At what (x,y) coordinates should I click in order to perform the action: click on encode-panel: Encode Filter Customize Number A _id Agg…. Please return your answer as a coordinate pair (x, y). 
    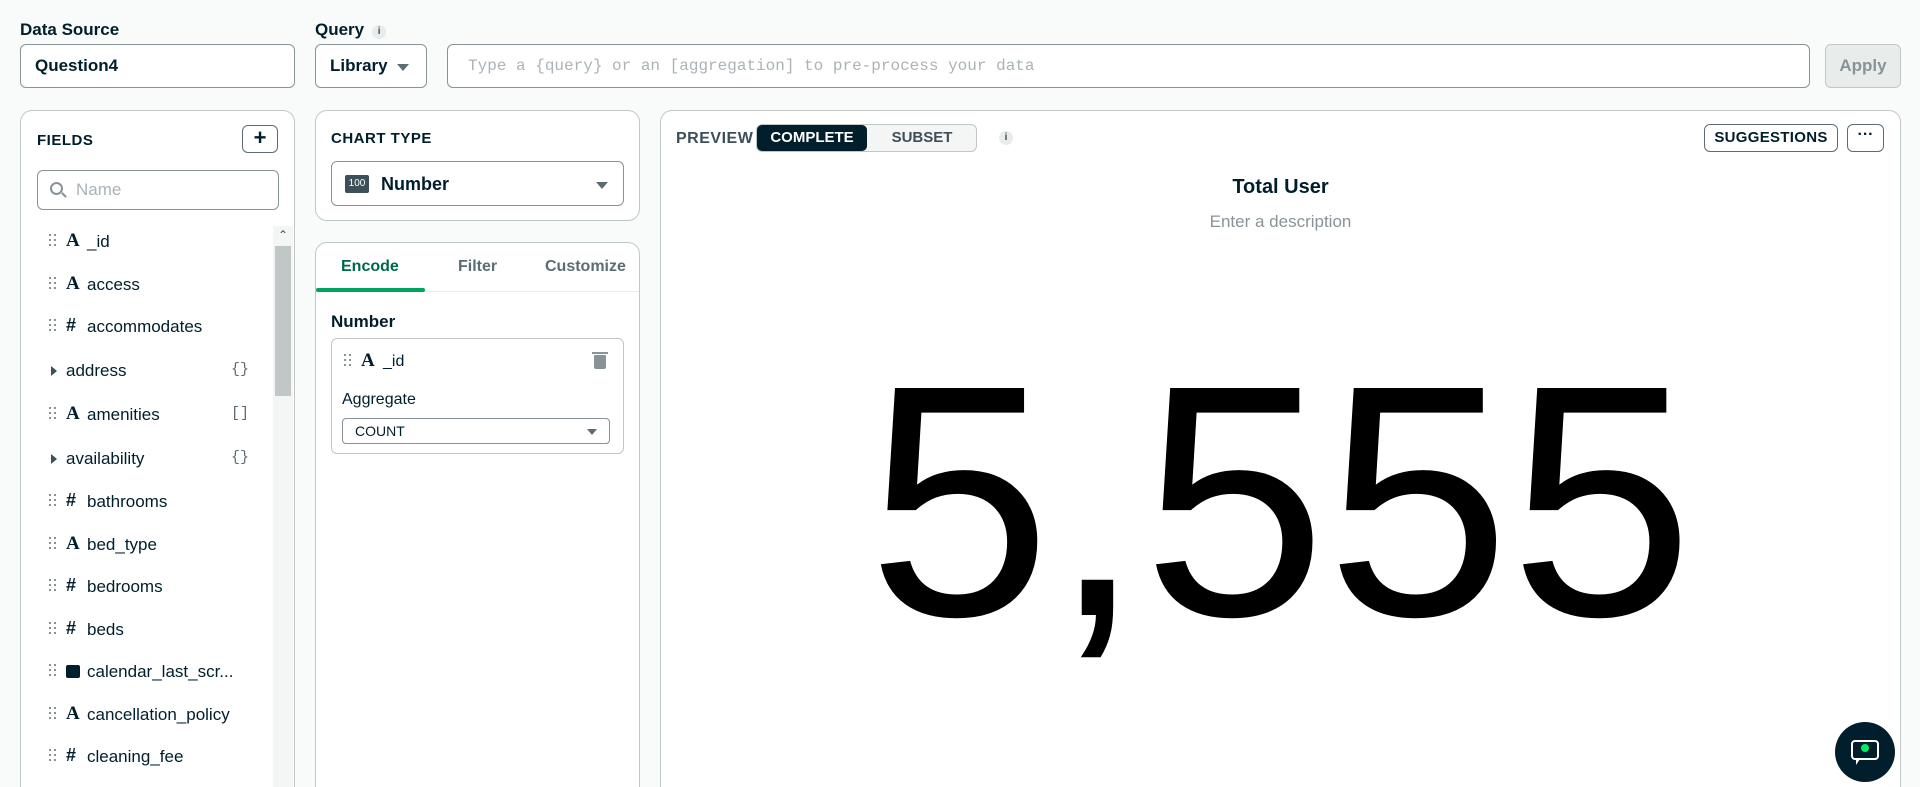
    Looking at the image, I should click on (477, 514).